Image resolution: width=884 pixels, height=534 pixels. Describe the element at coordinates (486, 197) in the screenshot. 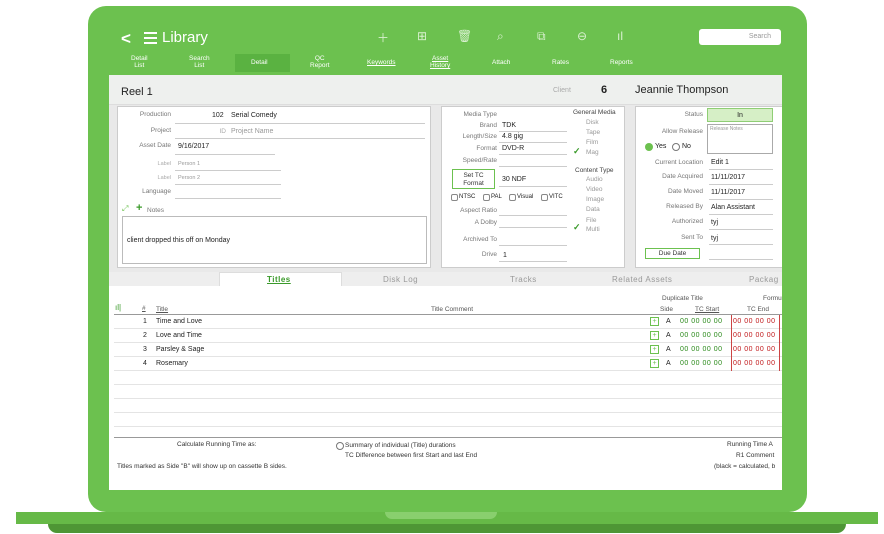

I see `pal-checkbox` at that location.